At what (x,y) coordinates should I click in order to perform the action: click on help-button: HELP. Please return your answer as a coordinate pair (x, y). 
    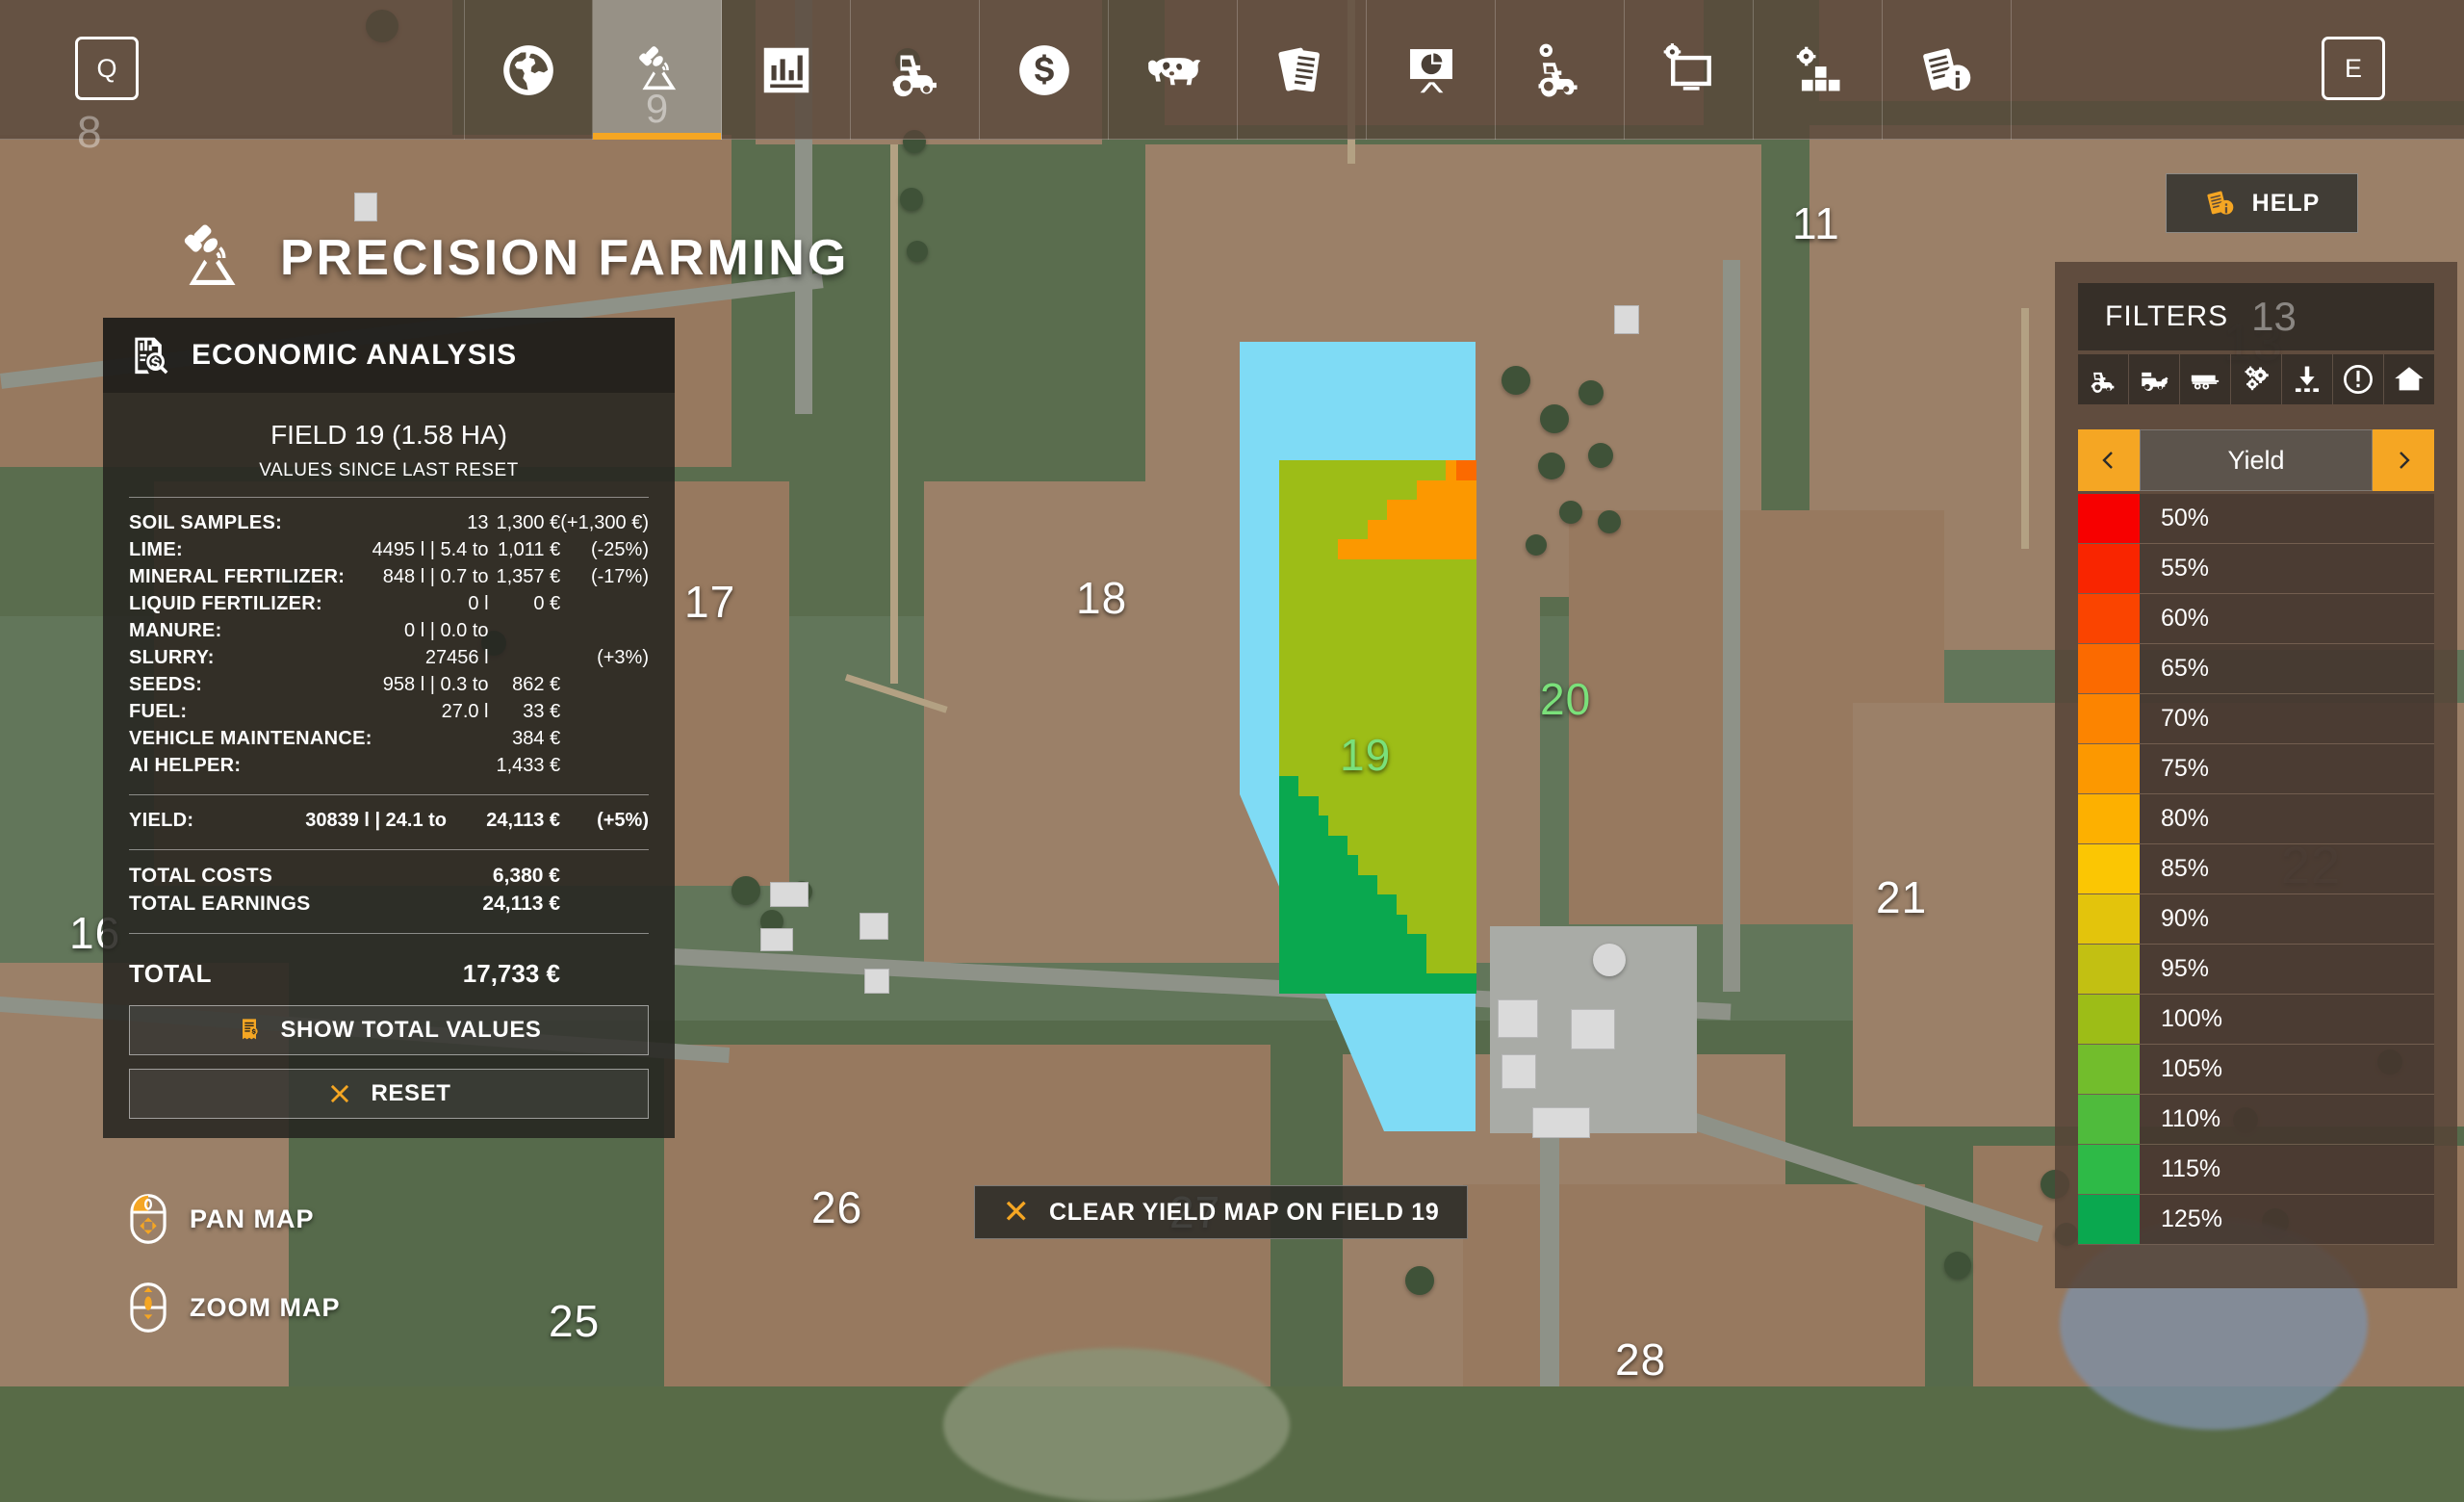
    Looking at the image, I should click on (2262, 203).